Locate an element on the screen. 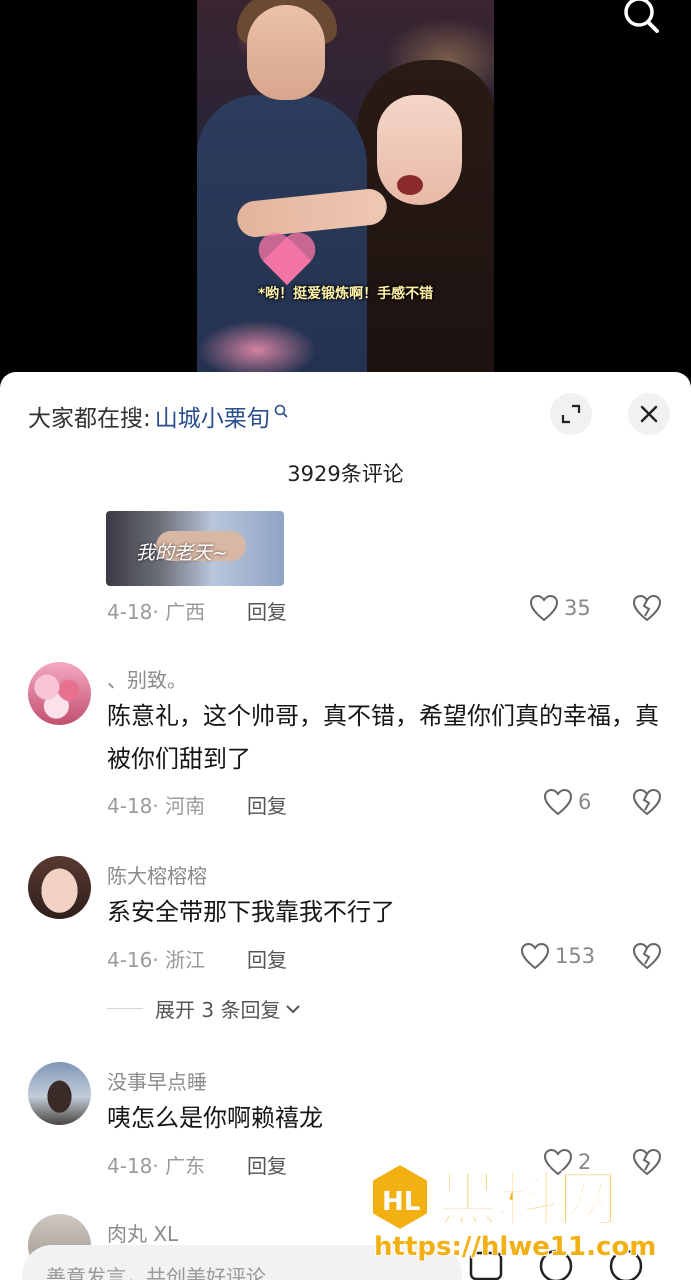 The height and width of the screenshot is (1280, 691). chevron-down-icon is located at coordinates (293, 1008).